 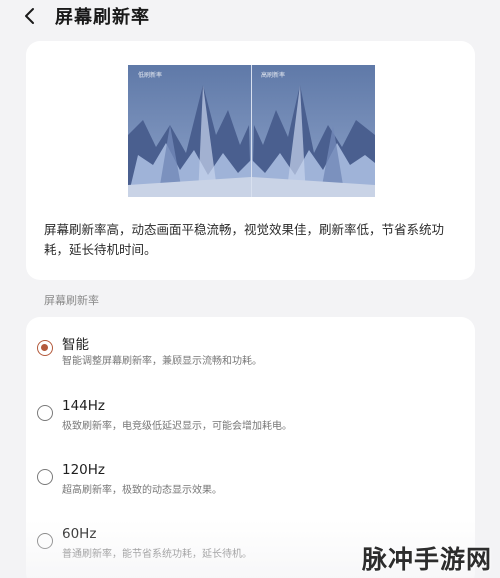 I want to click on page-title: 屏幕刷新率, so click(x=102, y=17).